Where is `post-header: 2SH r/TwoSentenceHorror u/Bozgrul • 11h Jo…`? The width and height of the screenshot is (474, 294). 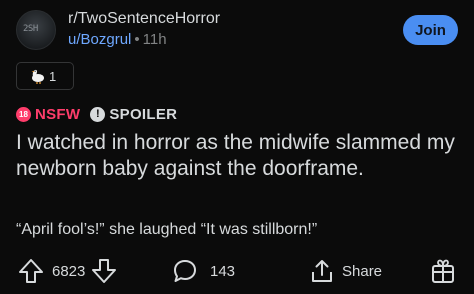
post-header: 2SH r/TwoSentenceHorror u/Bozgrul • 11h Jo… is located at coordinates (237, 30).